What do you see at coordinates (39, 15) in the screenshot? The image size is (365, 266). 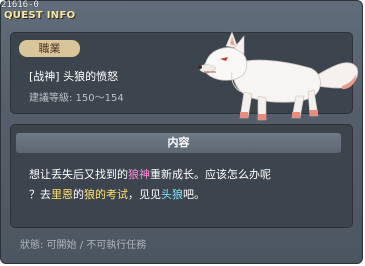 I see `window-title: QUEST INFO` at bounding box center [39, 15].